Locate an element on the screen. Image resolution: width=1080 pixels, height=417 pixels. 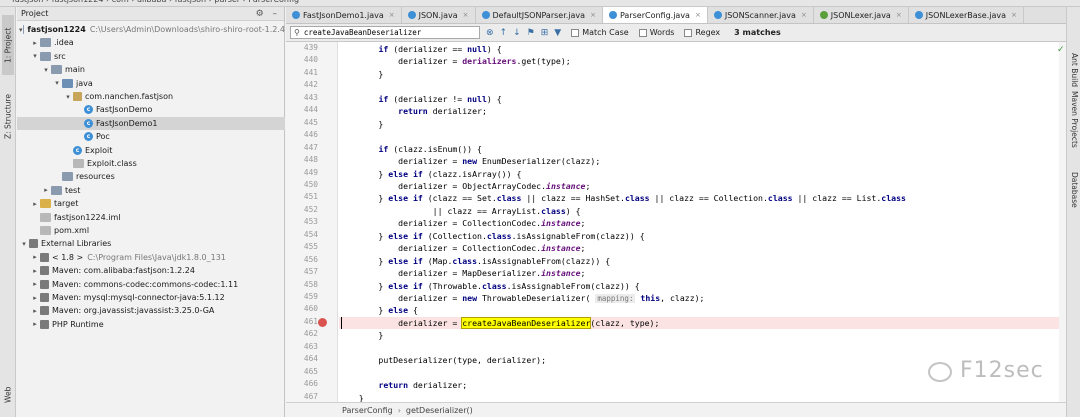
editor-tab: ParserConfig.java × is located at coordinates (655, 15).